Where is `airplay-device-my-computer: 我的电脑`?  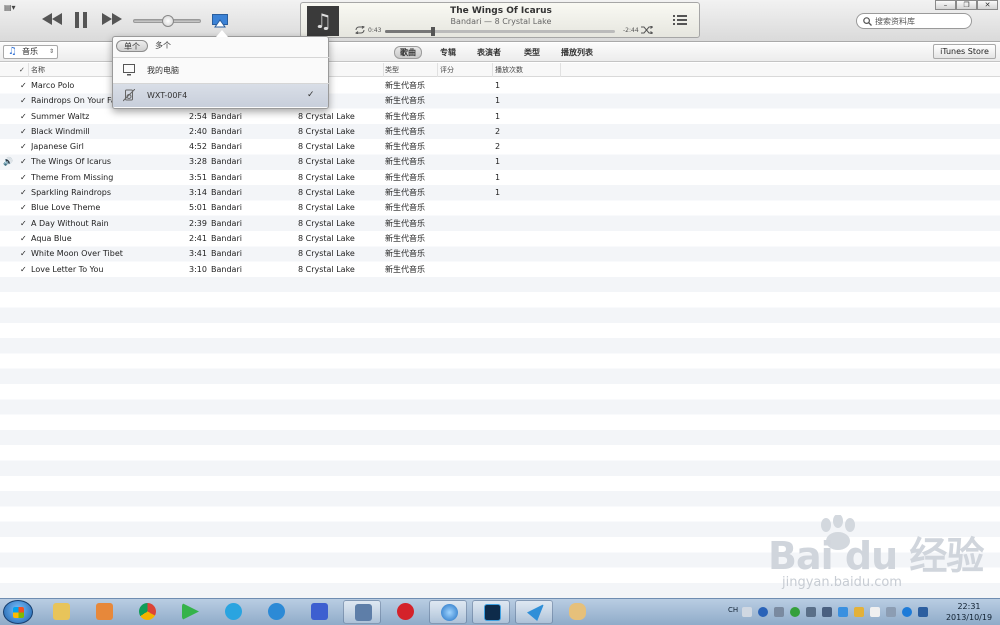 airplay-device-my-computer: 我的电脑 is located at coordinates (220, 70).